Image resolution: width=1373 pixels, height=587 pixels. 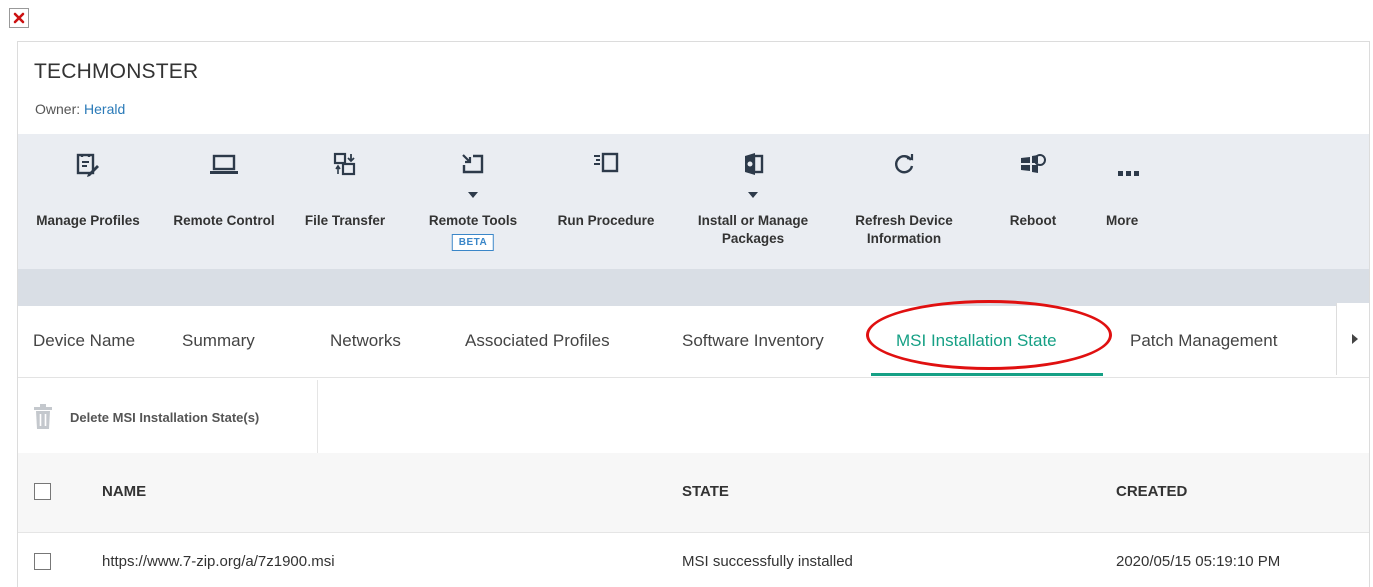 I want to click on tab-software-inventory: Software Inventory, so click(x=753, y=341).